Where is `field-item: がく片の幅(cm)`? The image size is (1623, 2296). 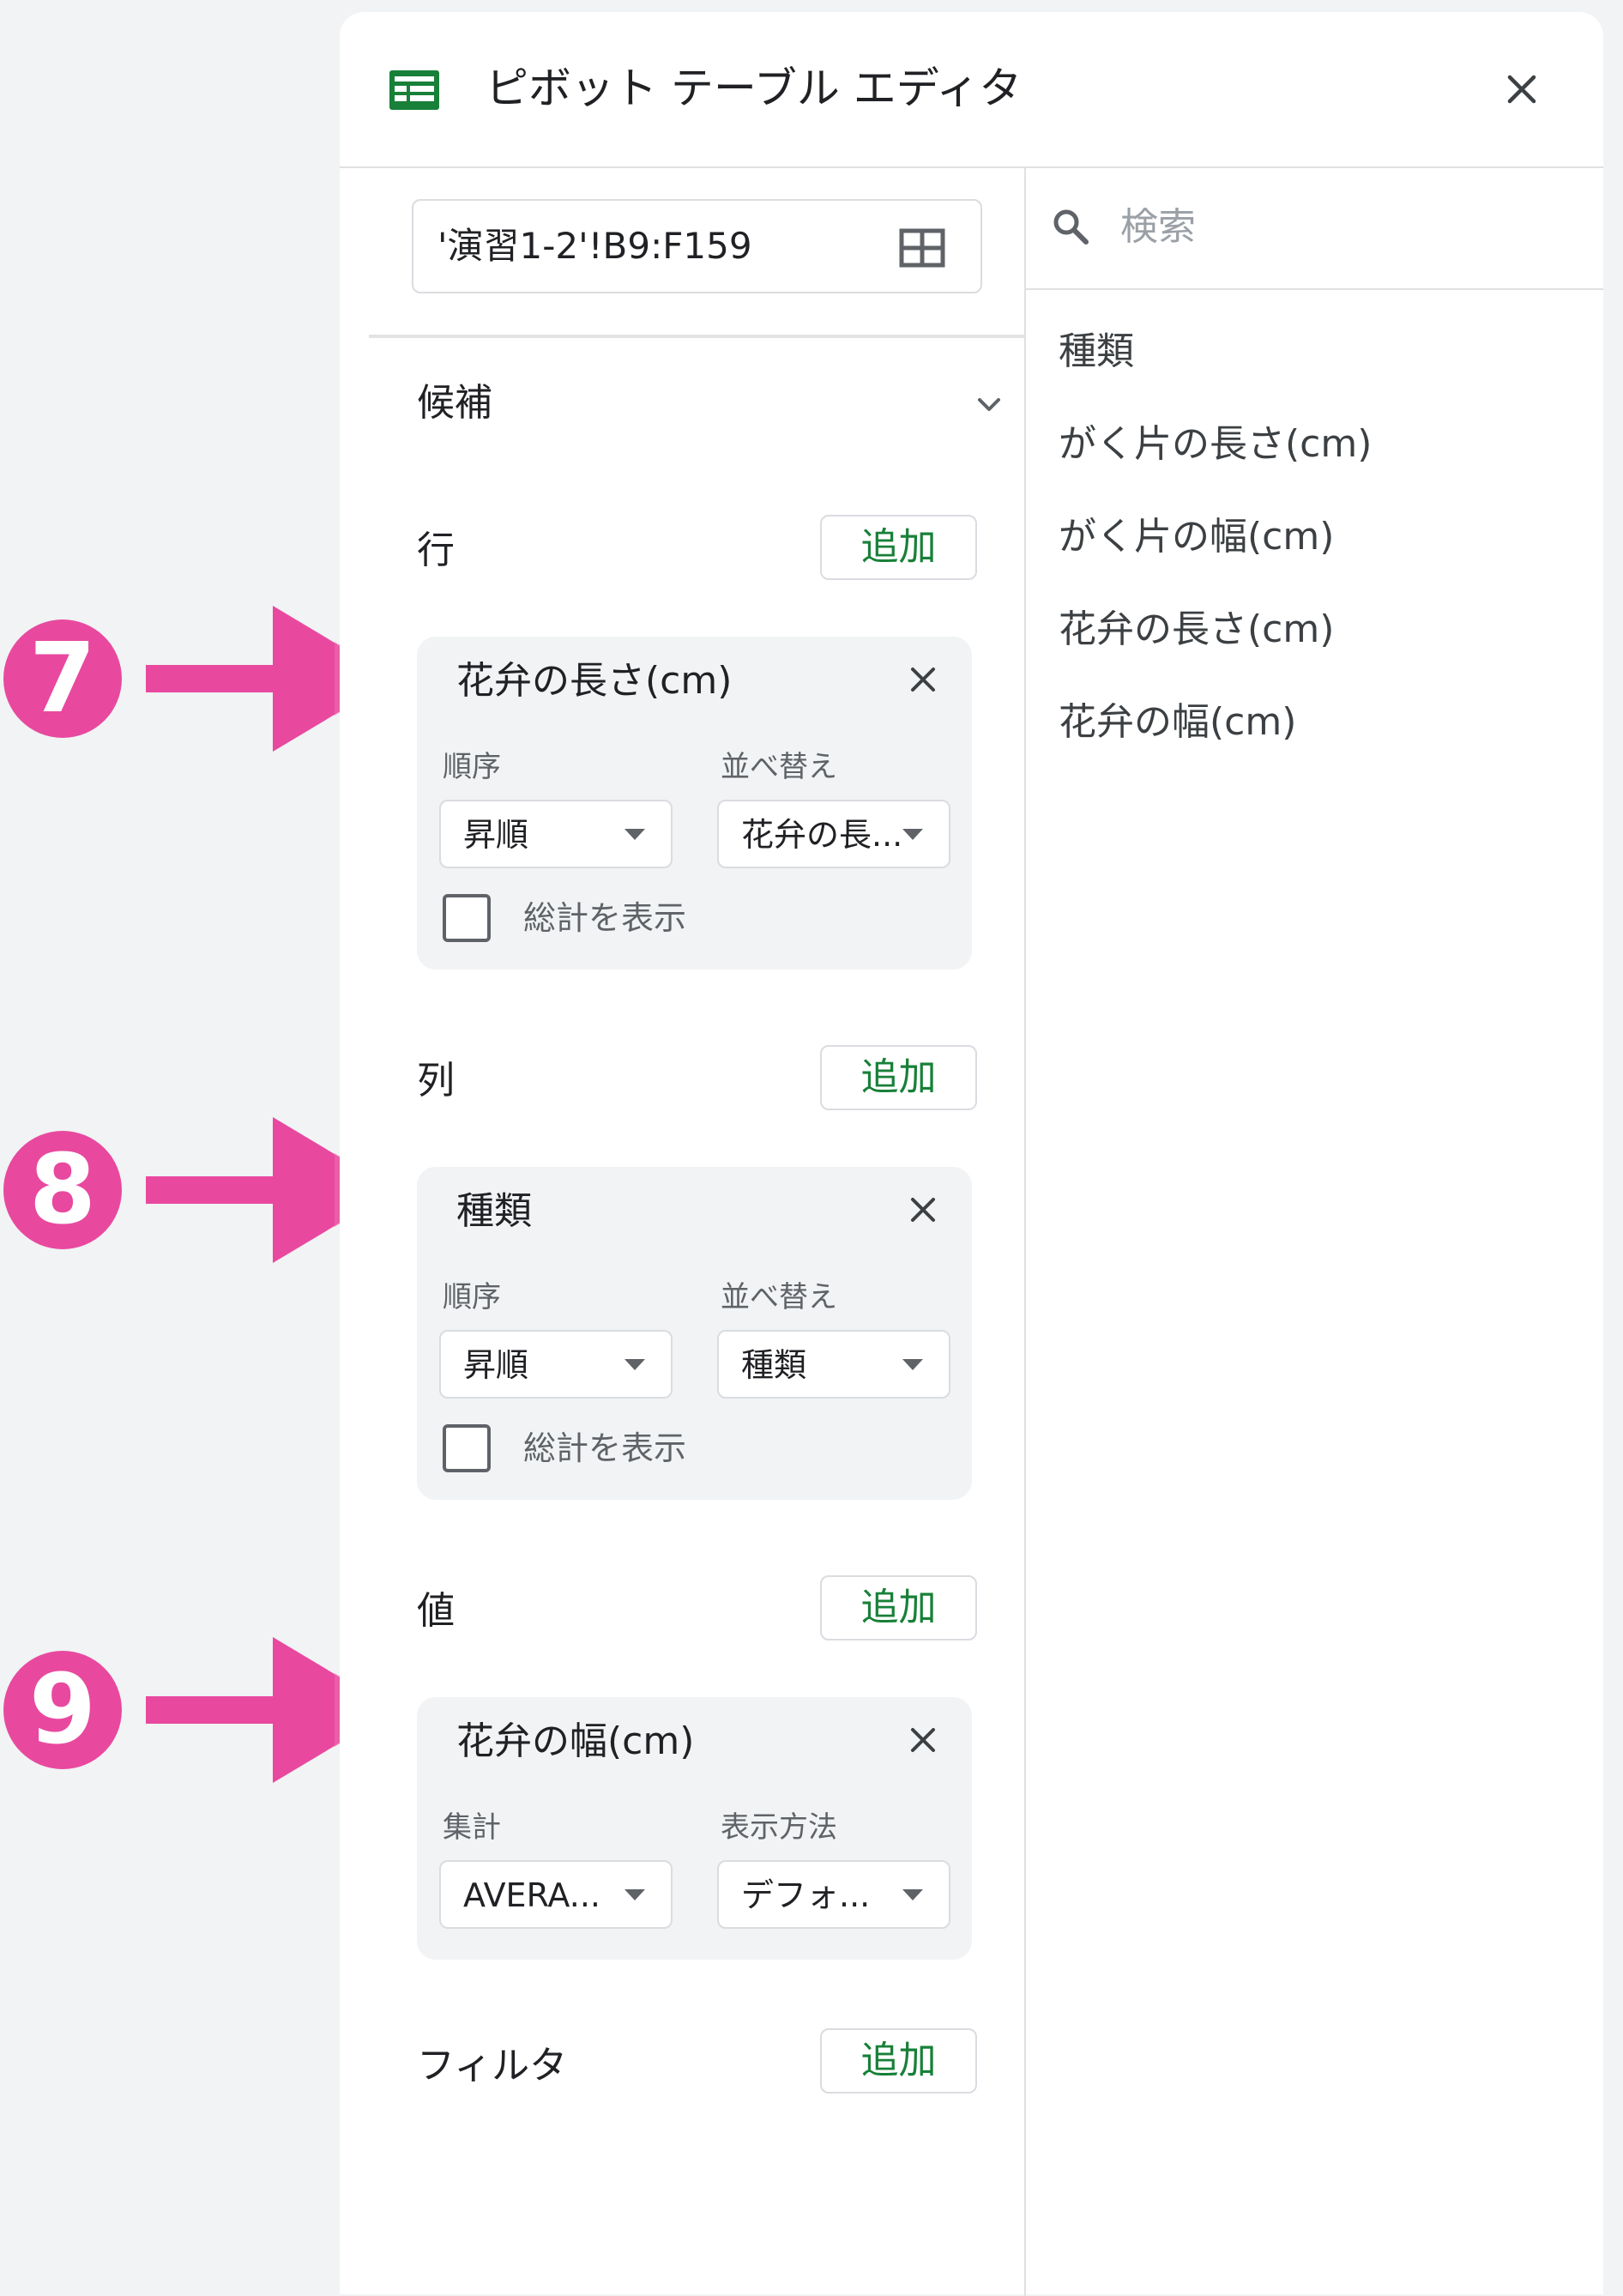
field-item: がく片の幅(cm) is located at coordinates (1196, 537).